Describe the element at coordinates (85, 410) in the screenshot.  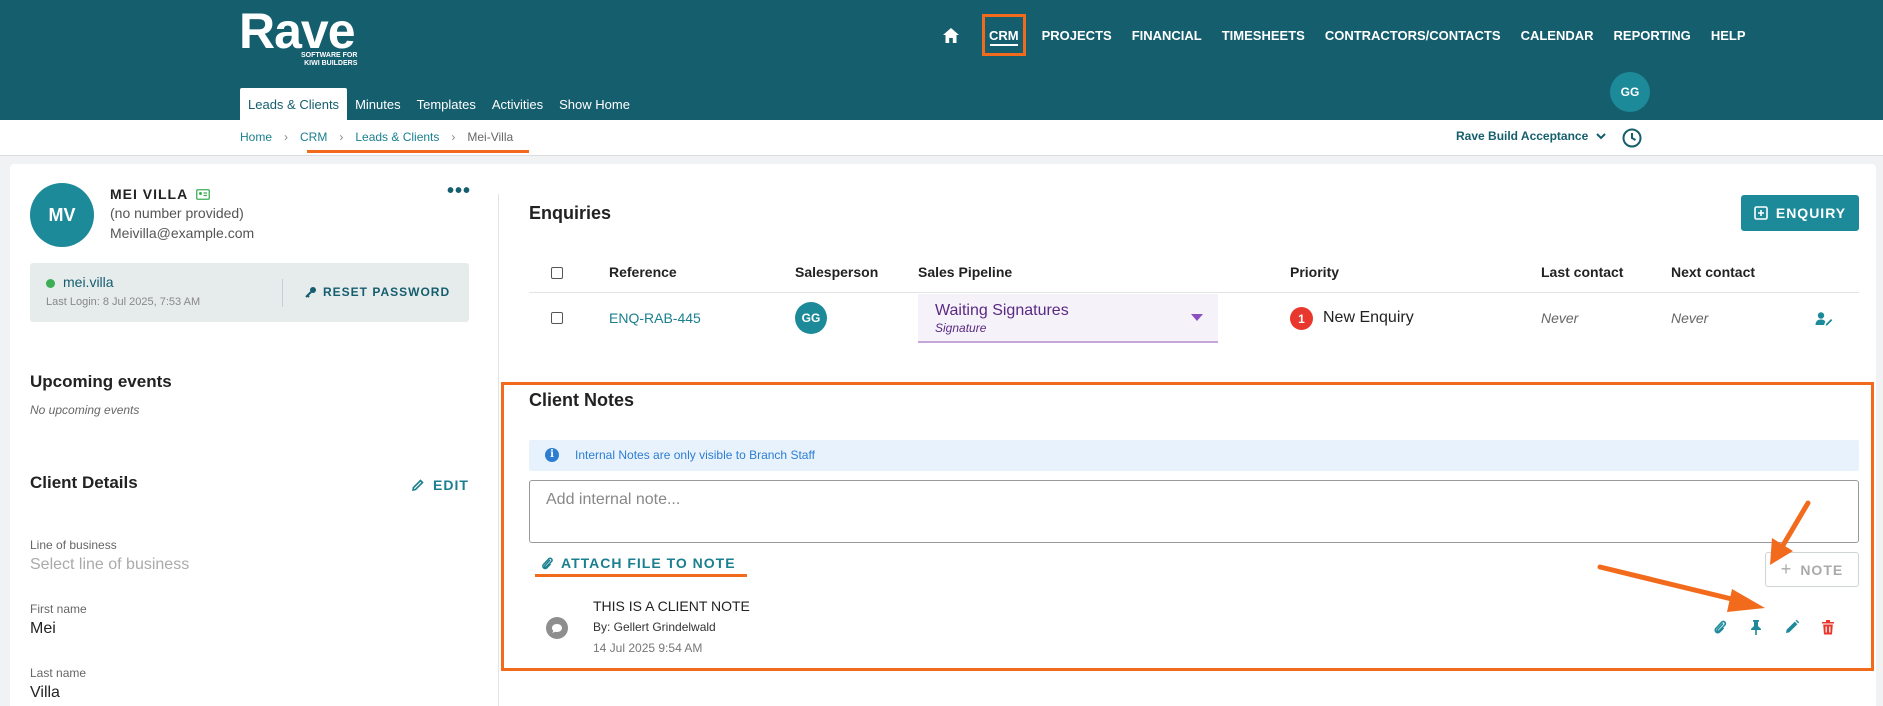
I see `upcoming-events-empty: No upcoming events` at that location.